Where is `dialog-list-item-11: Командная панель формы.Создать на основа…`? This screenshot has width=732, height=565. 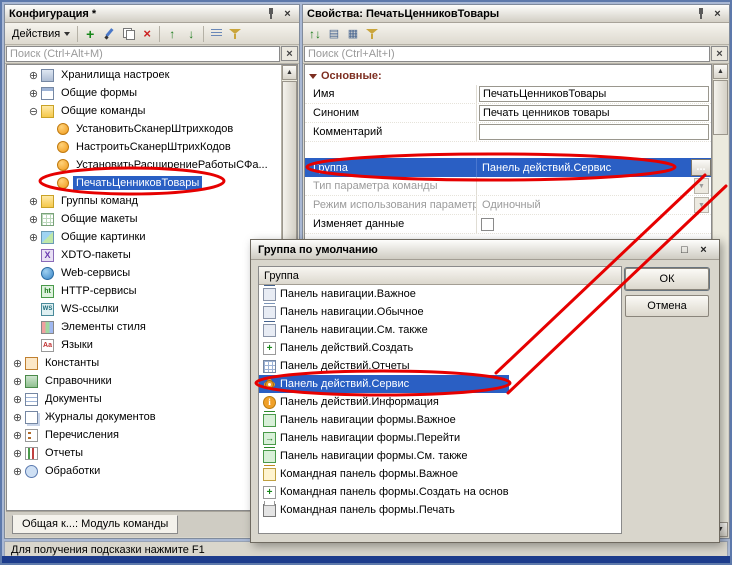 dialog-list-item-11: Командная панель формы.Создать на основа… is located at coordinates (440, 492).